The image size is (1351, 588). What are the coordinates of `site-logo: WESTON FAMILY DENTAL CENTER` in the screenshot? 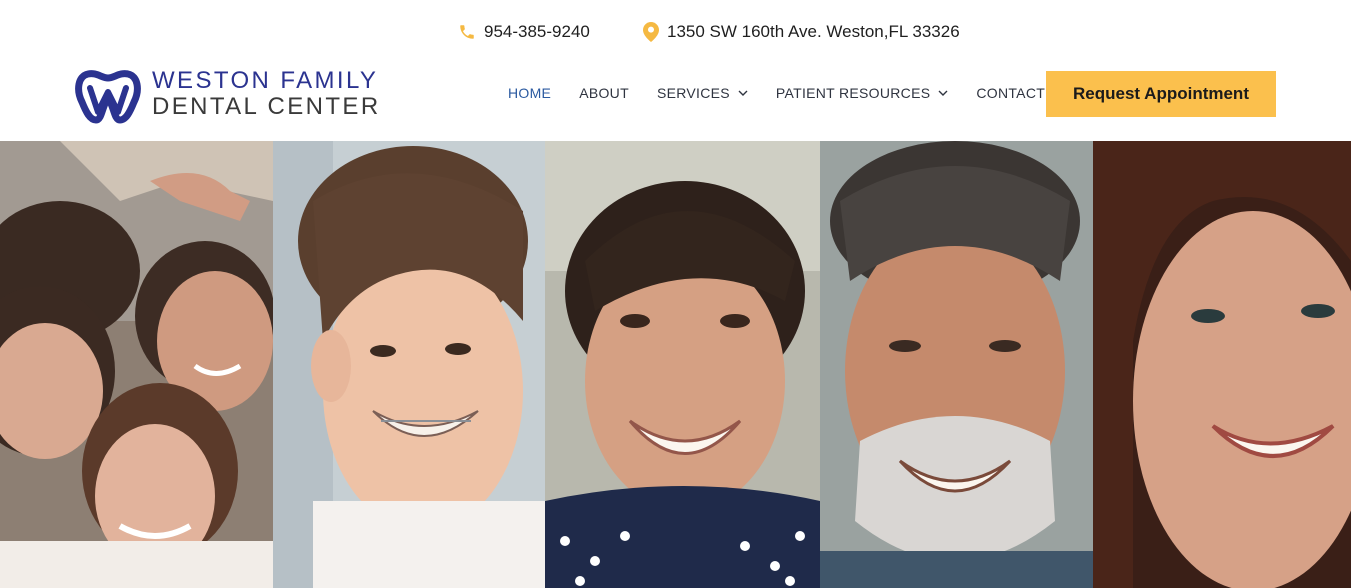 It's located at (244, 94).